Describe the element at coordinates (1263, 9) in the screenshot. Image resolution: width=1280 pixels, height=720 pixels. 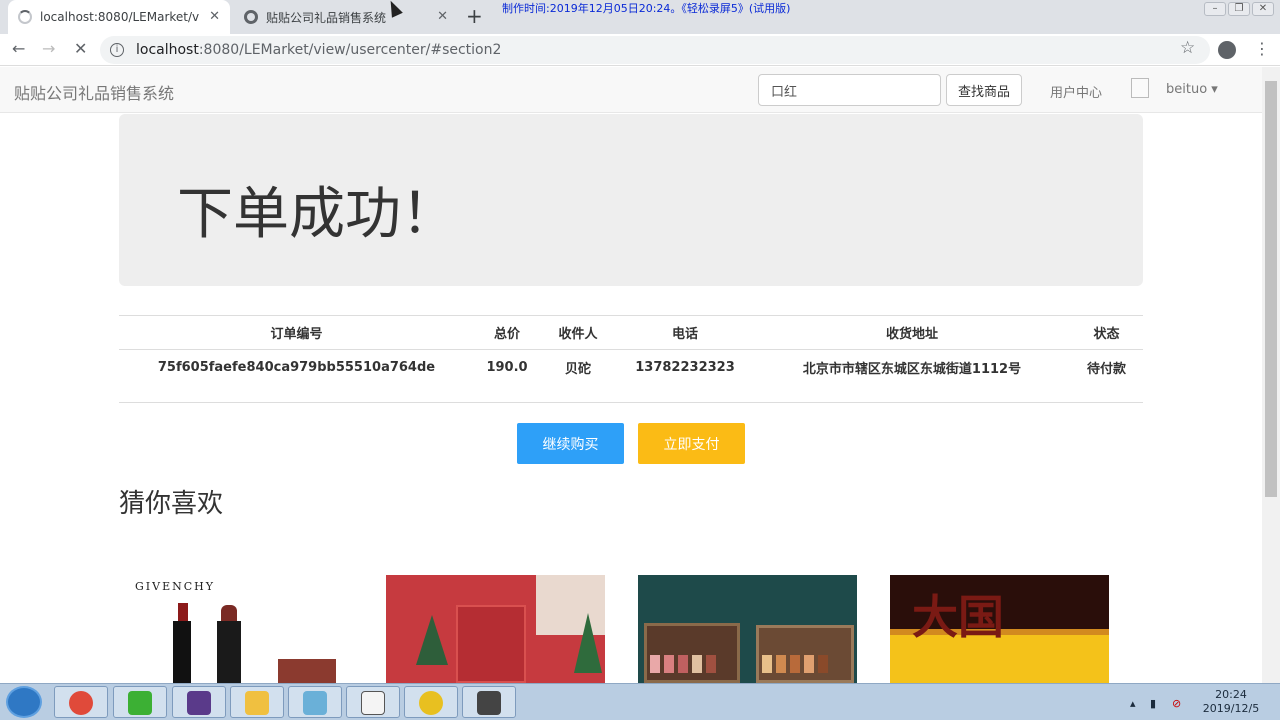
I see `close-window-icon: ✕` at that location.